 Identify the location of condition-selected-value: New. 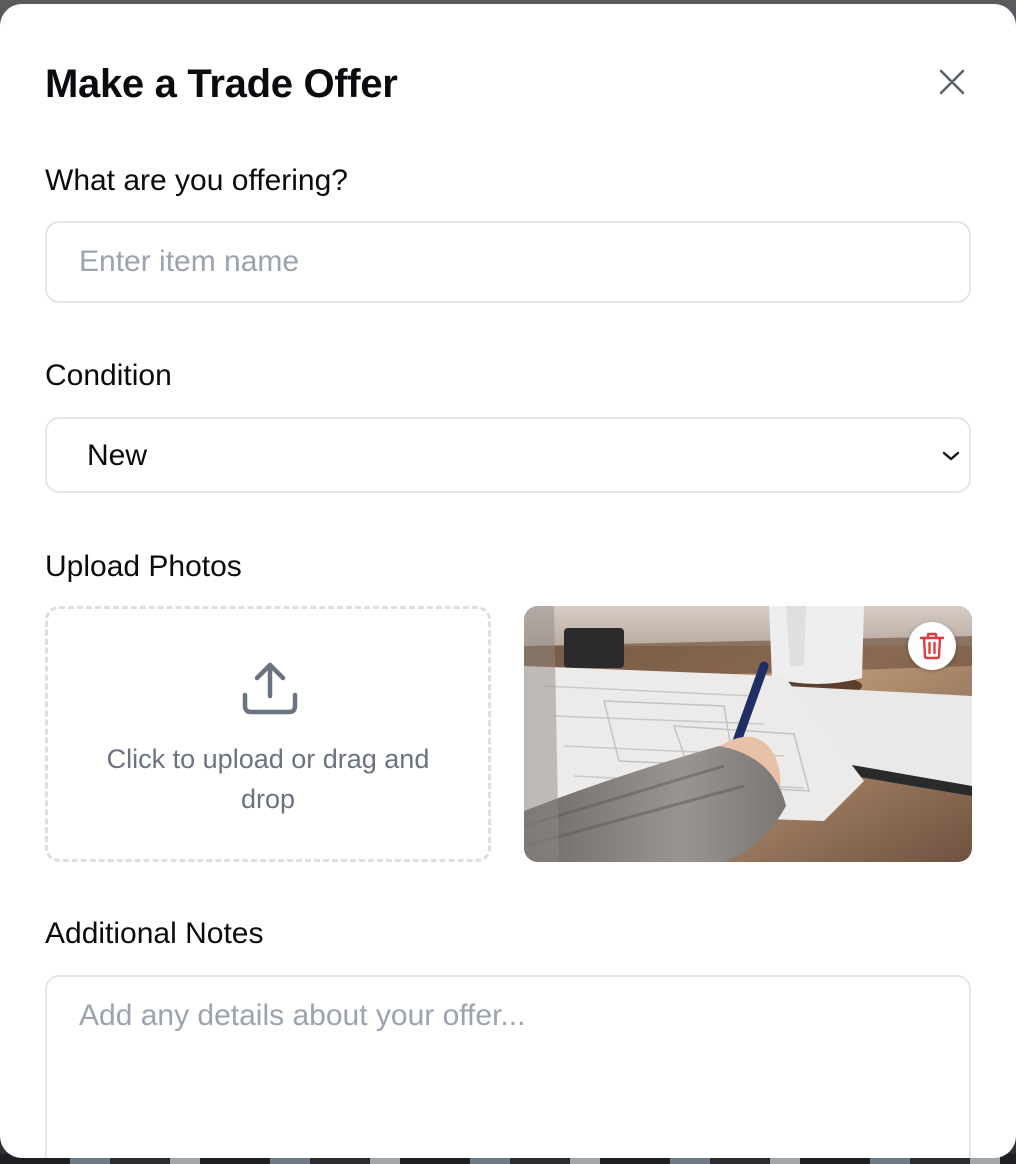
(117, 455).